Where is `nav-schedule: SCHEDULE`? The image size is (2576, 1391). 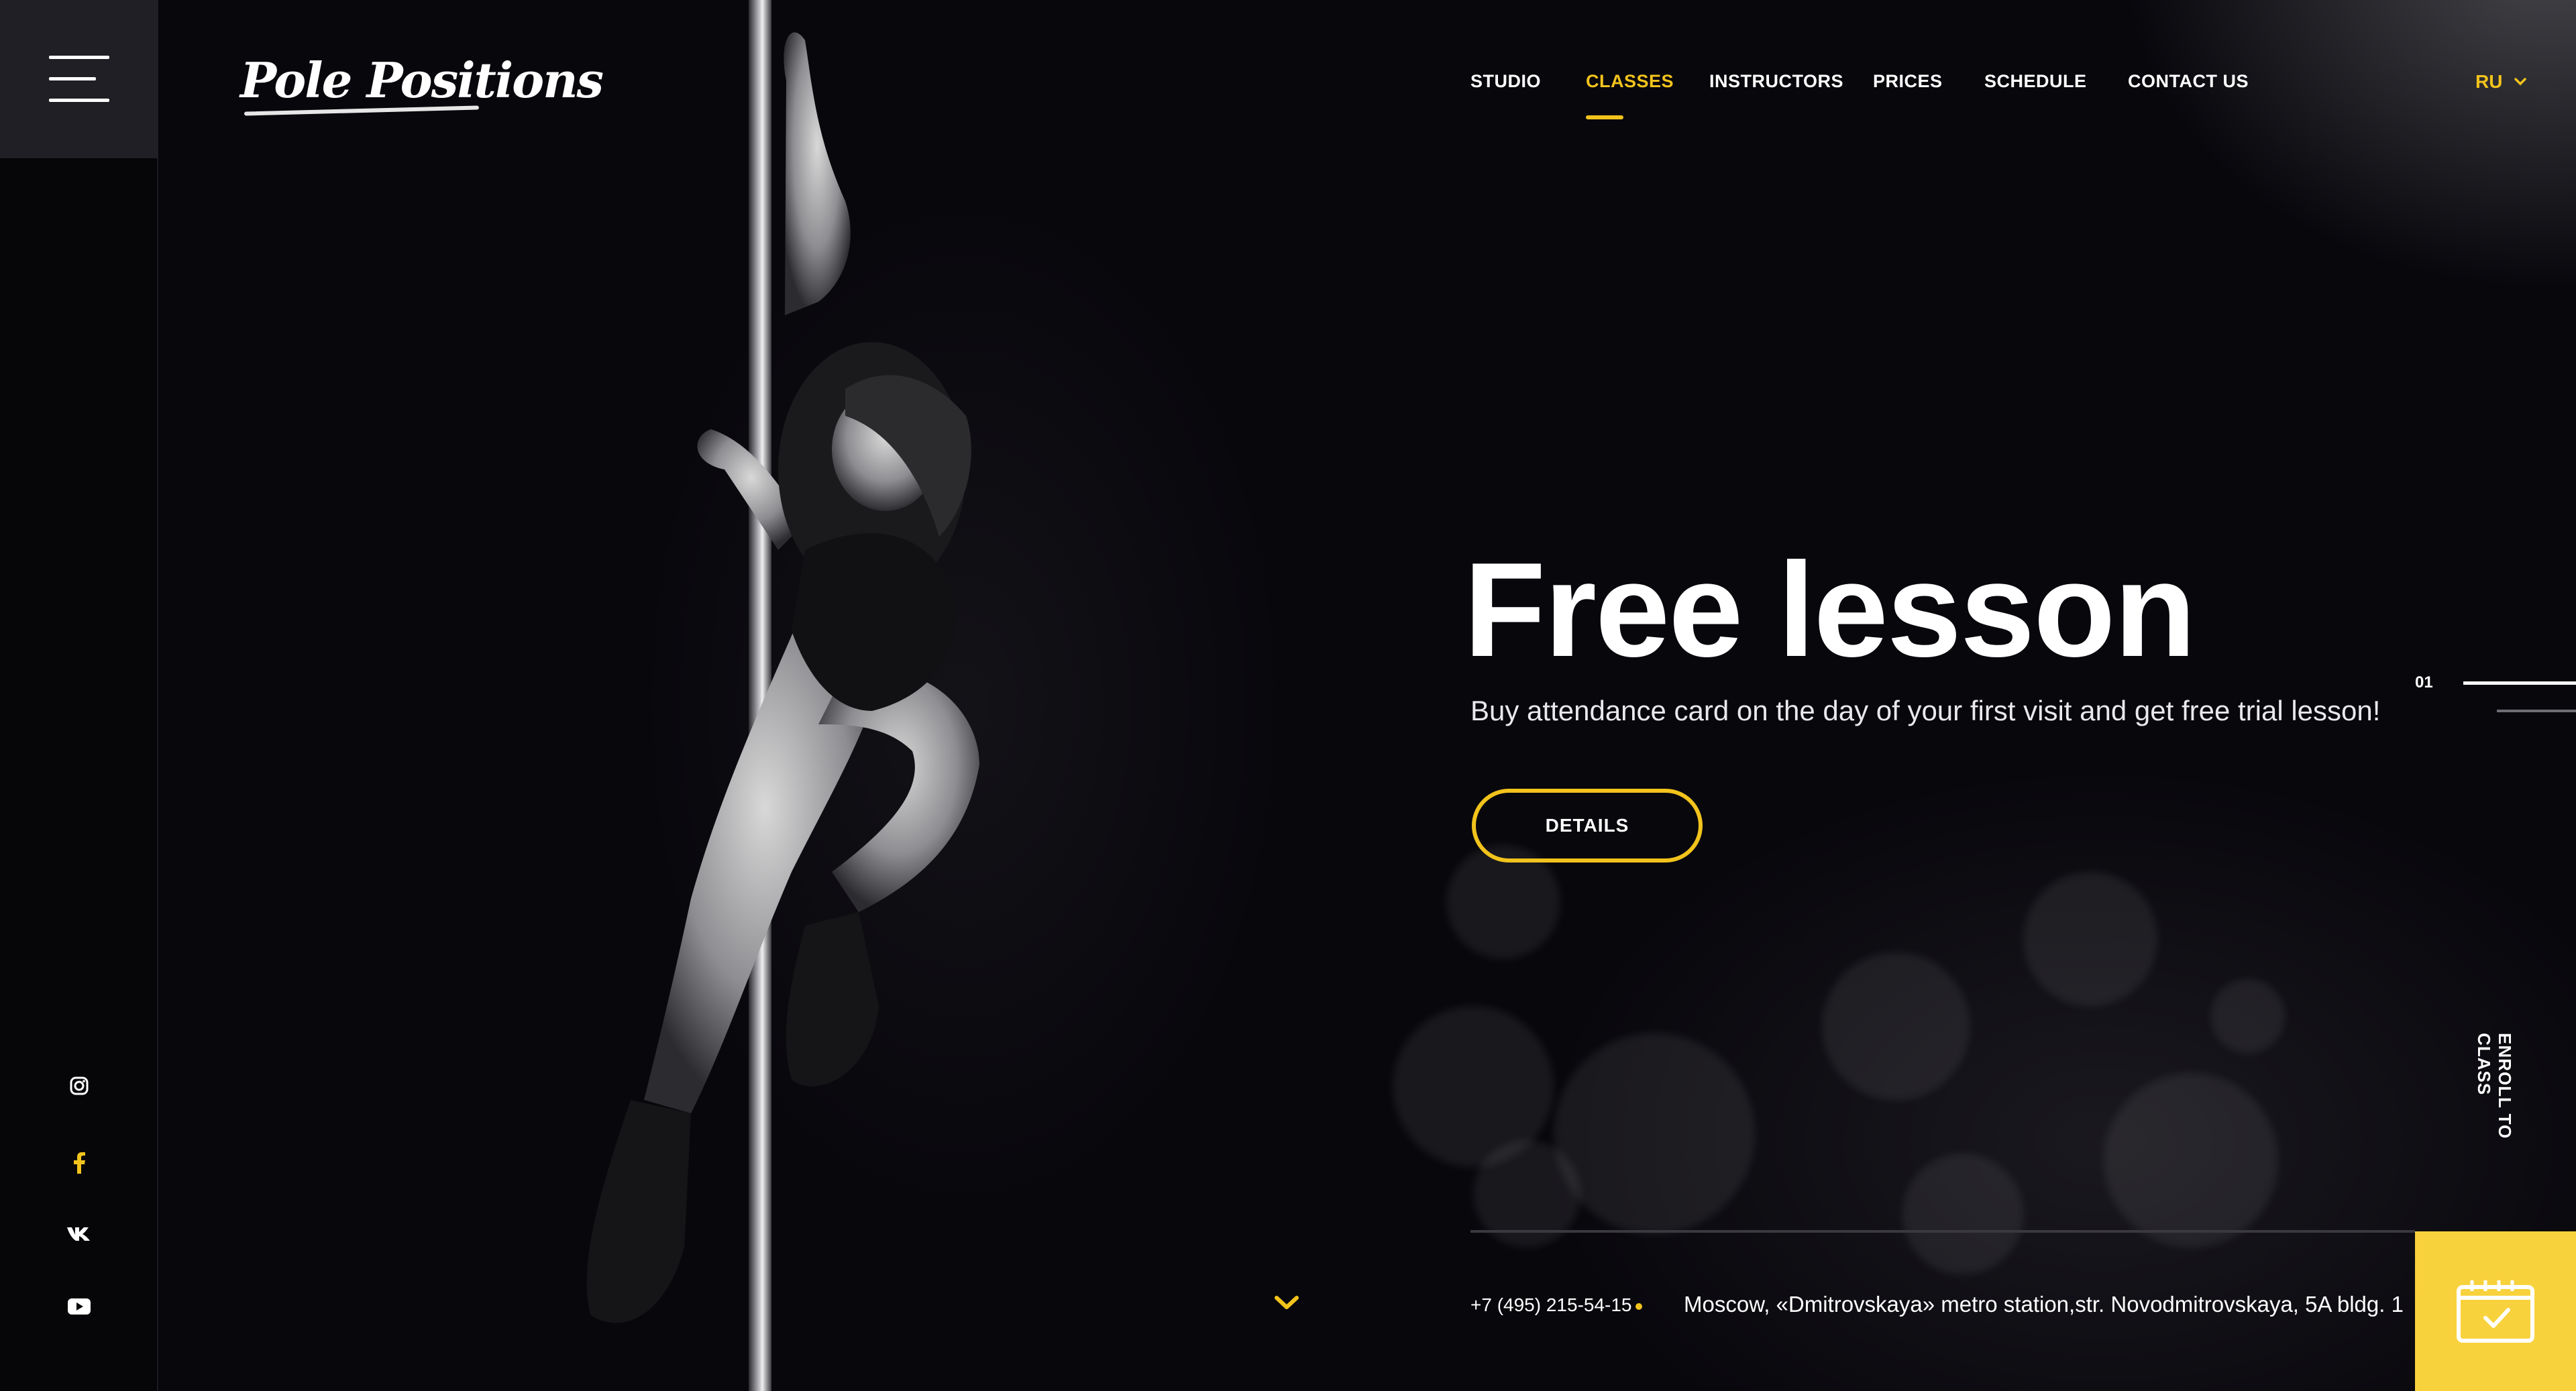
nav-schedule: SCHEDULE is located at coordinates (2035, 81).